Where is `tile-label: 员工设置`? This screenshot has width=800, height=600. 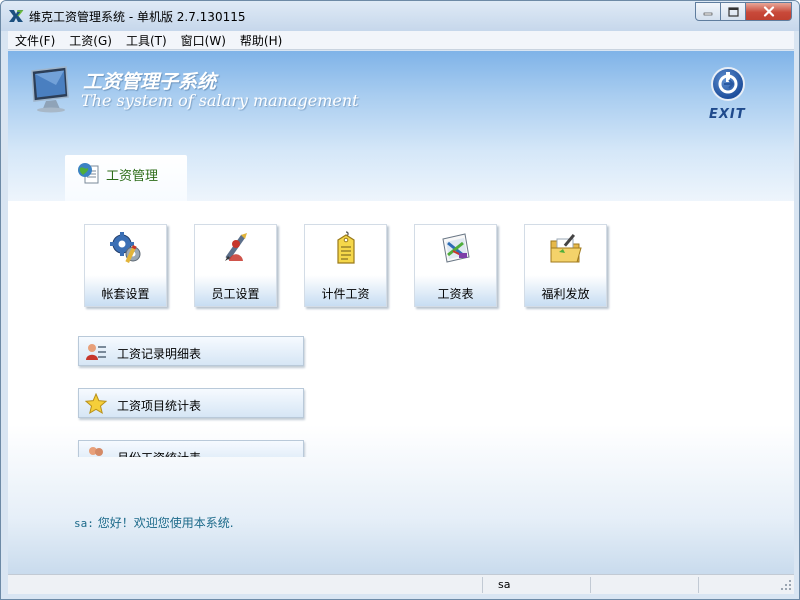 tile-label: 员工设置 is located at coordinates (235, 294).